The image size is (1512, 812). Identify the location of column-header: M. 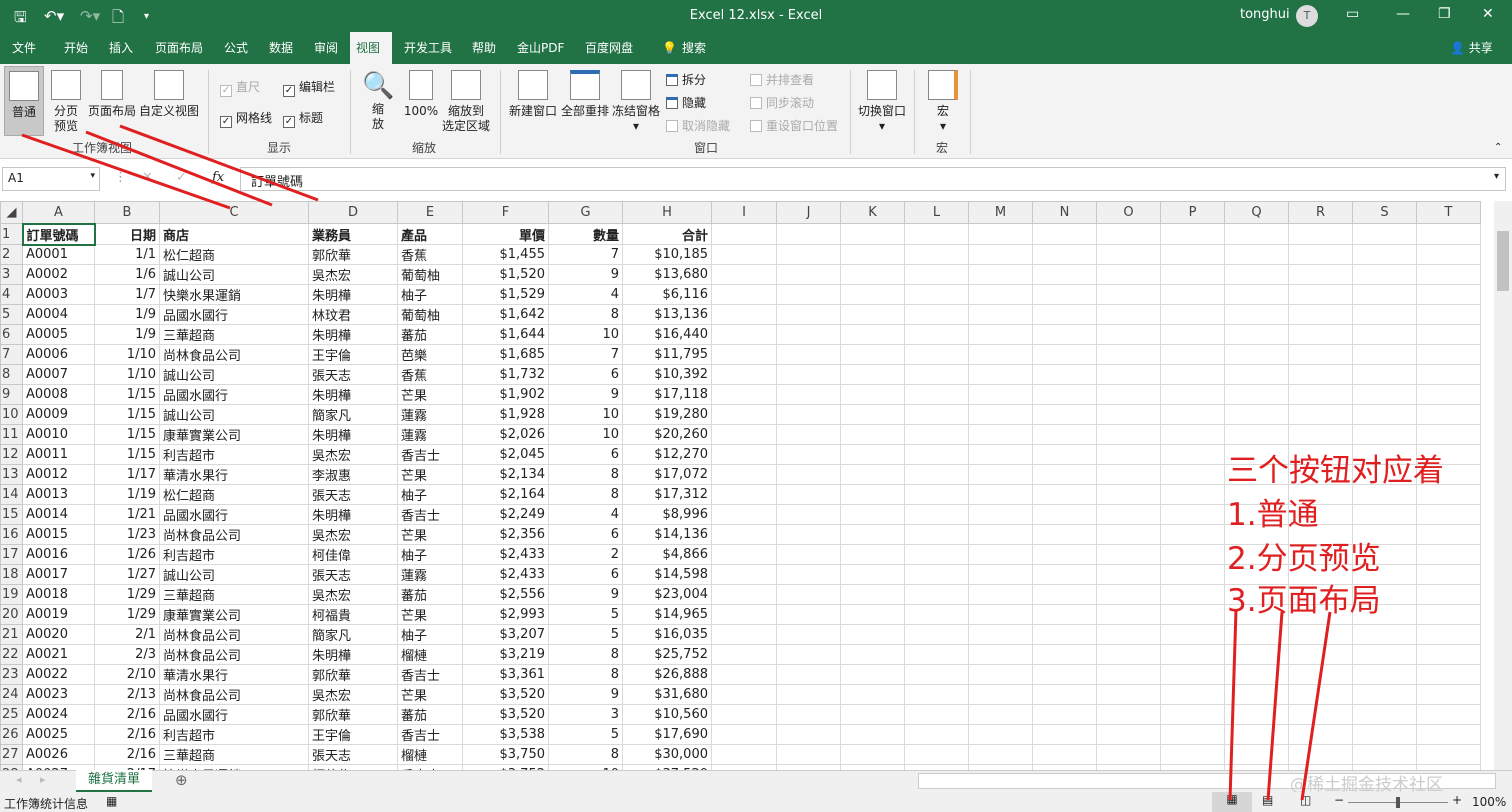
(1000, 212).